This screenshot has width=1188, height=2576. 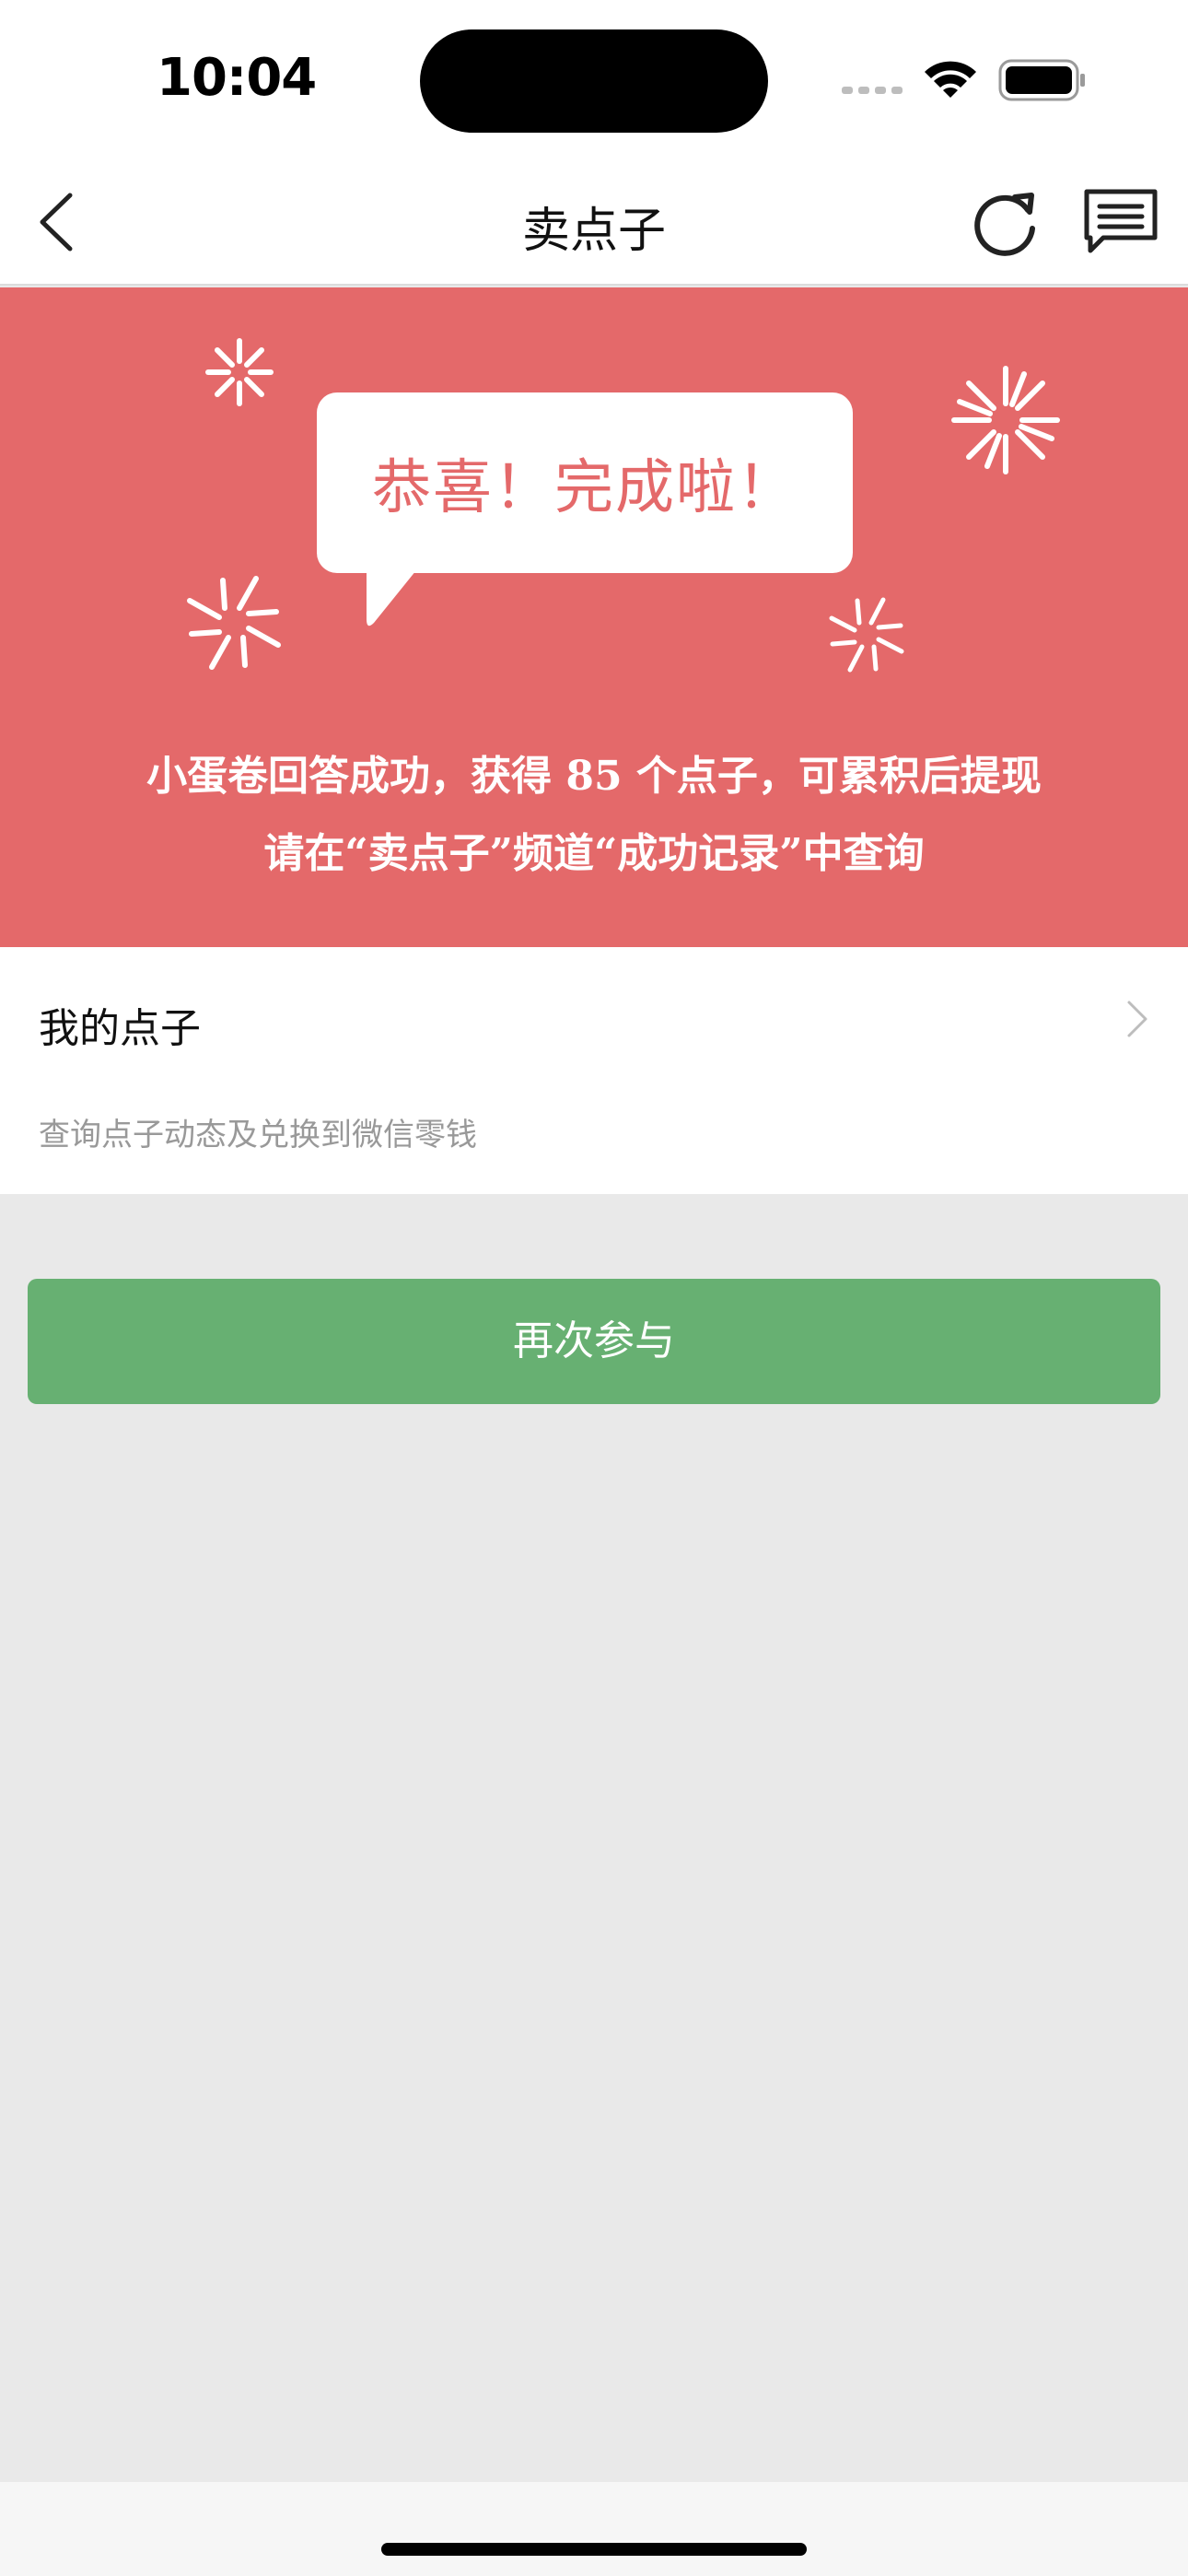 What do you see at coordinates (872, 90) in the screenshot?
I see `cellular-signal-icon` at bounding box center [872, 90].